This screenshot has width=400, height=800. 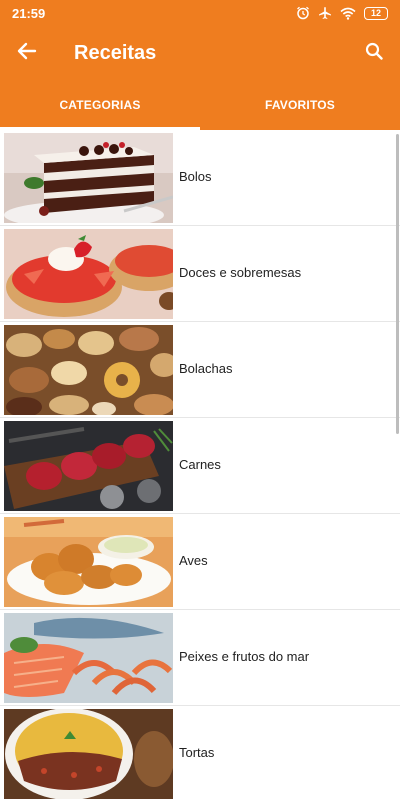 What do you see at coordinates (88, 562) in the screenshot?
I see `category-image-fried-chicken` at bounding box center [88, 562].